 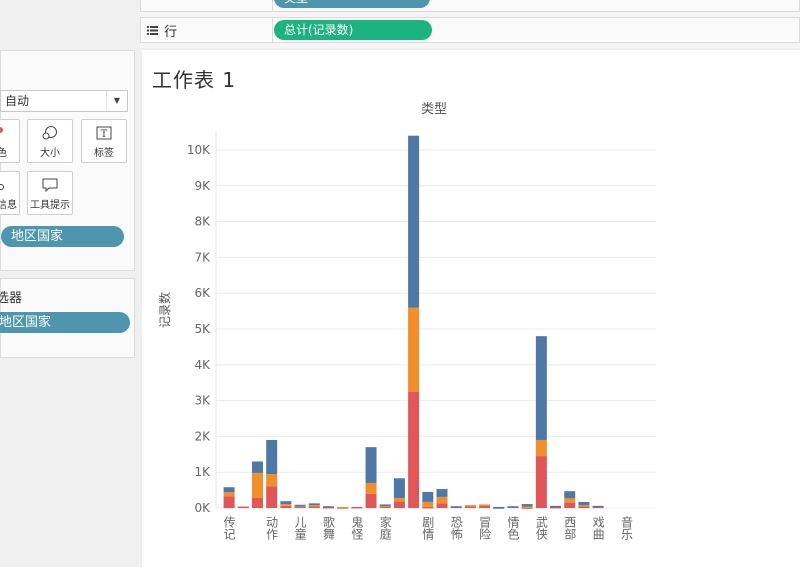 What do you see at coordinates (470, 30) in the screenshot?
I see `rows-shelf: 行 总计(记录数)` at bounding box center [470, 30].